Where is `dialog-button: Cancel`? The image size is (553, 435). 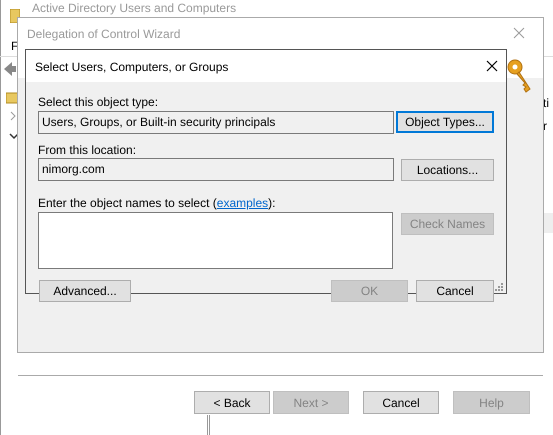
dialog-button: Cancel is located at coordinates (455, 291).